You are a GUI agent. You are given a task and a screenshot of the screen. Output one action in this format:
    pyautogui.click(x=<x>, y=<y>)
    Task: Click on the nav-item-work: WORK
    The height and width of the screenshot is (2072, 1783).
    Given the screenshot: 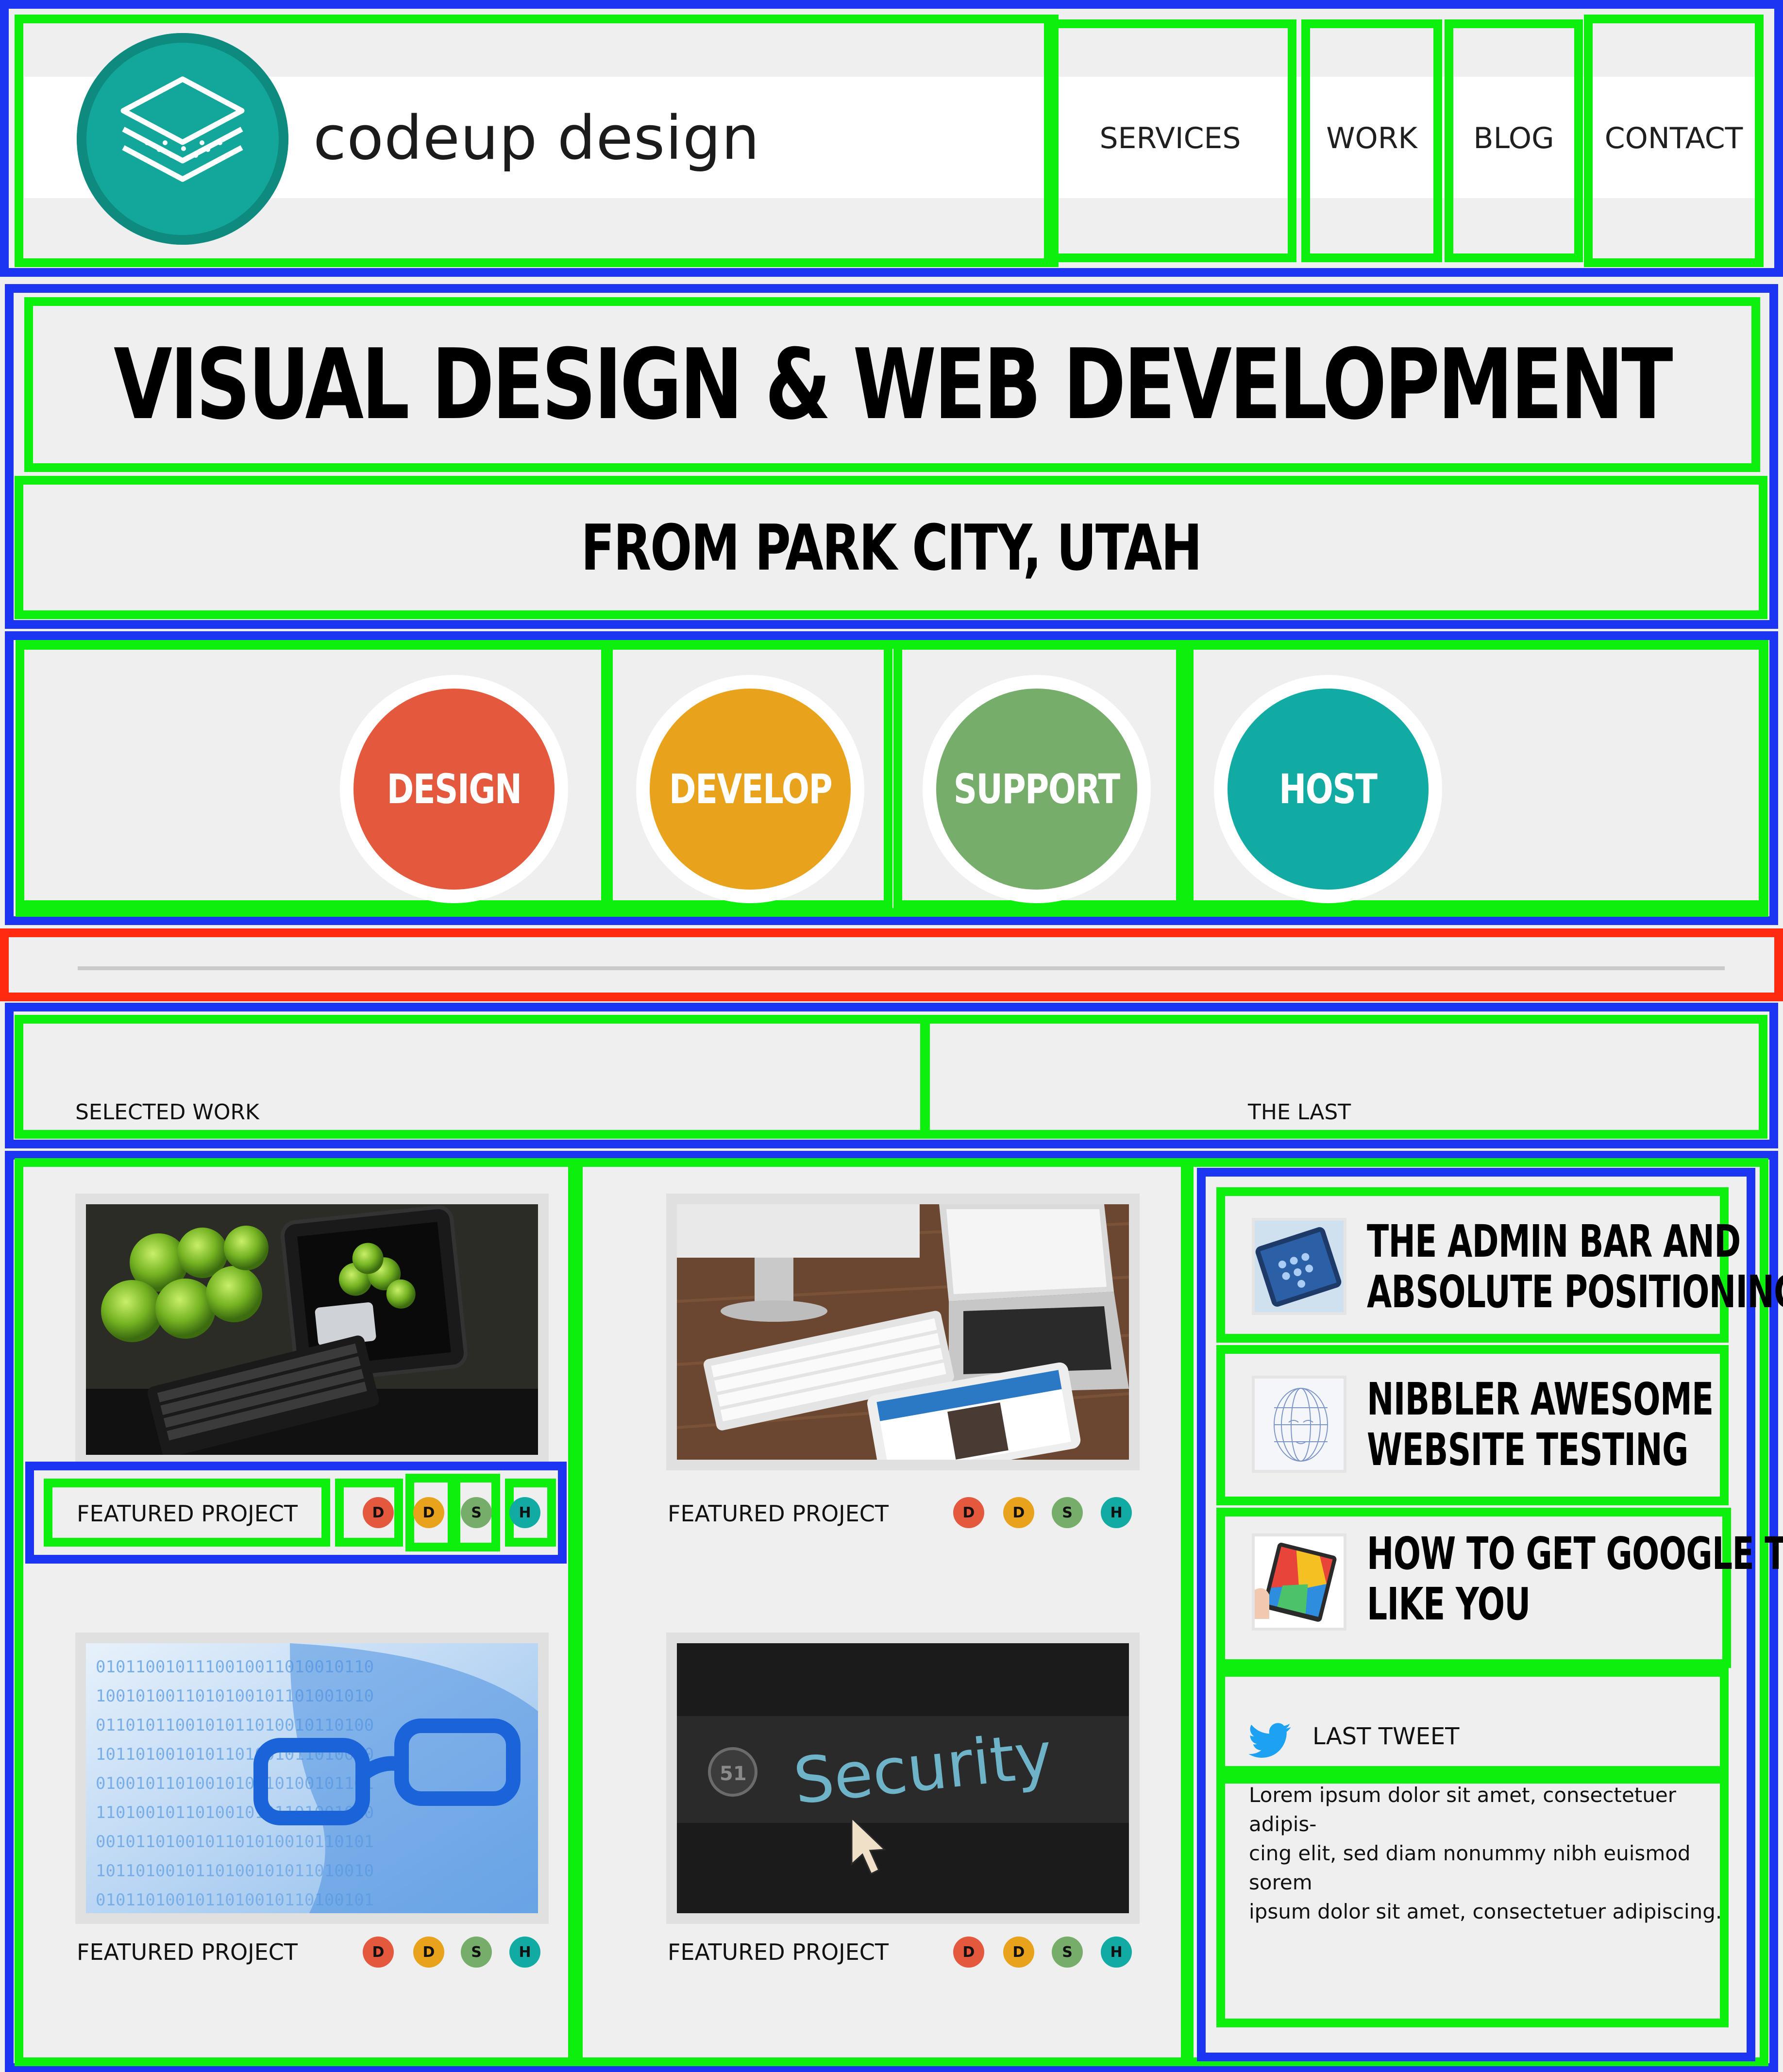 What is the action you would take?
    pyautogui.click(x=1372, y=138)
    